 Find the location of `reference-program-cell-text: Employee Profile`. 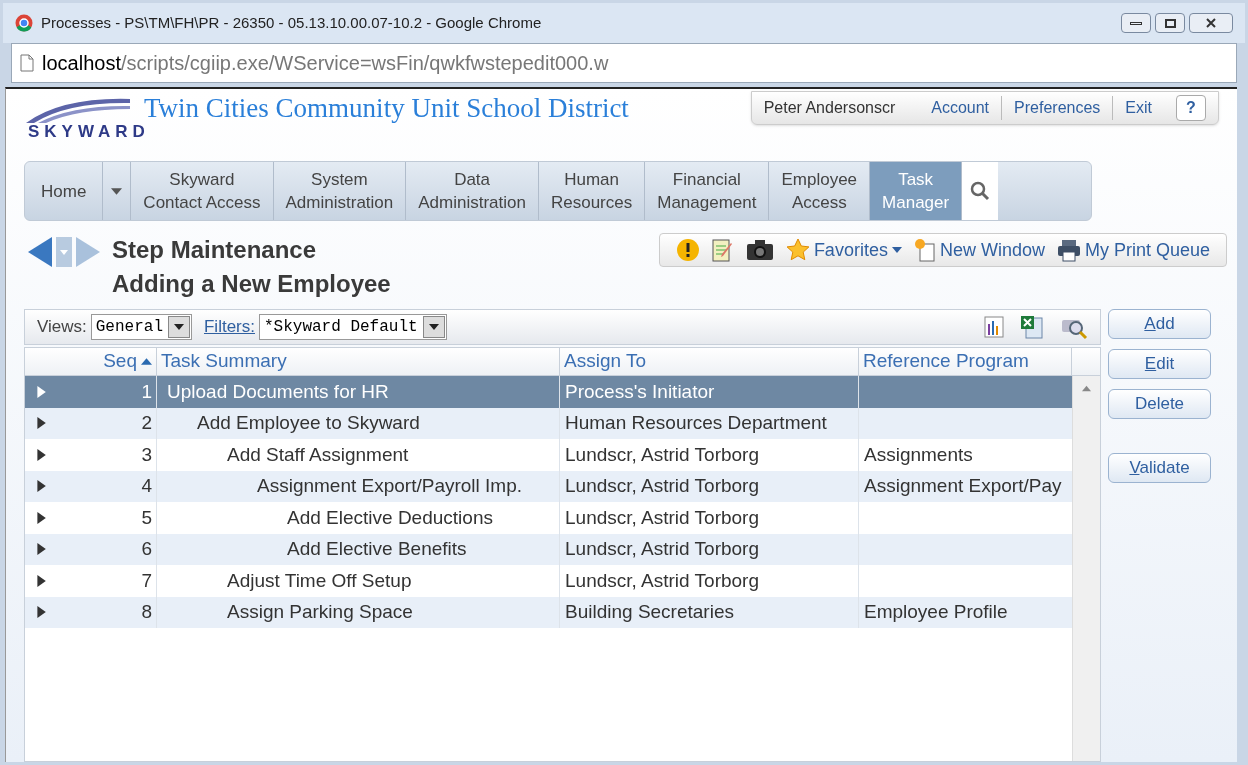

reference-program-cell-text: Employee Profile is located at coordinates (936, 612).